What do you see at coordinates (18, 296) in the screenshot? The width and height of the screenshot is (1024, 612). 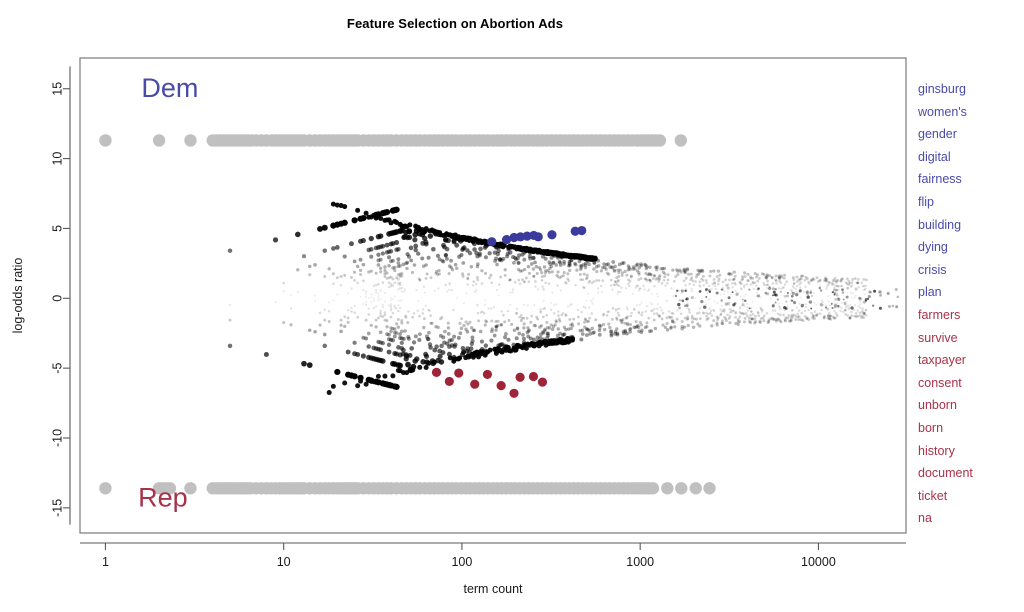 I see `y-axis-title: log-odds ratio` at bounding box center [18, 296].